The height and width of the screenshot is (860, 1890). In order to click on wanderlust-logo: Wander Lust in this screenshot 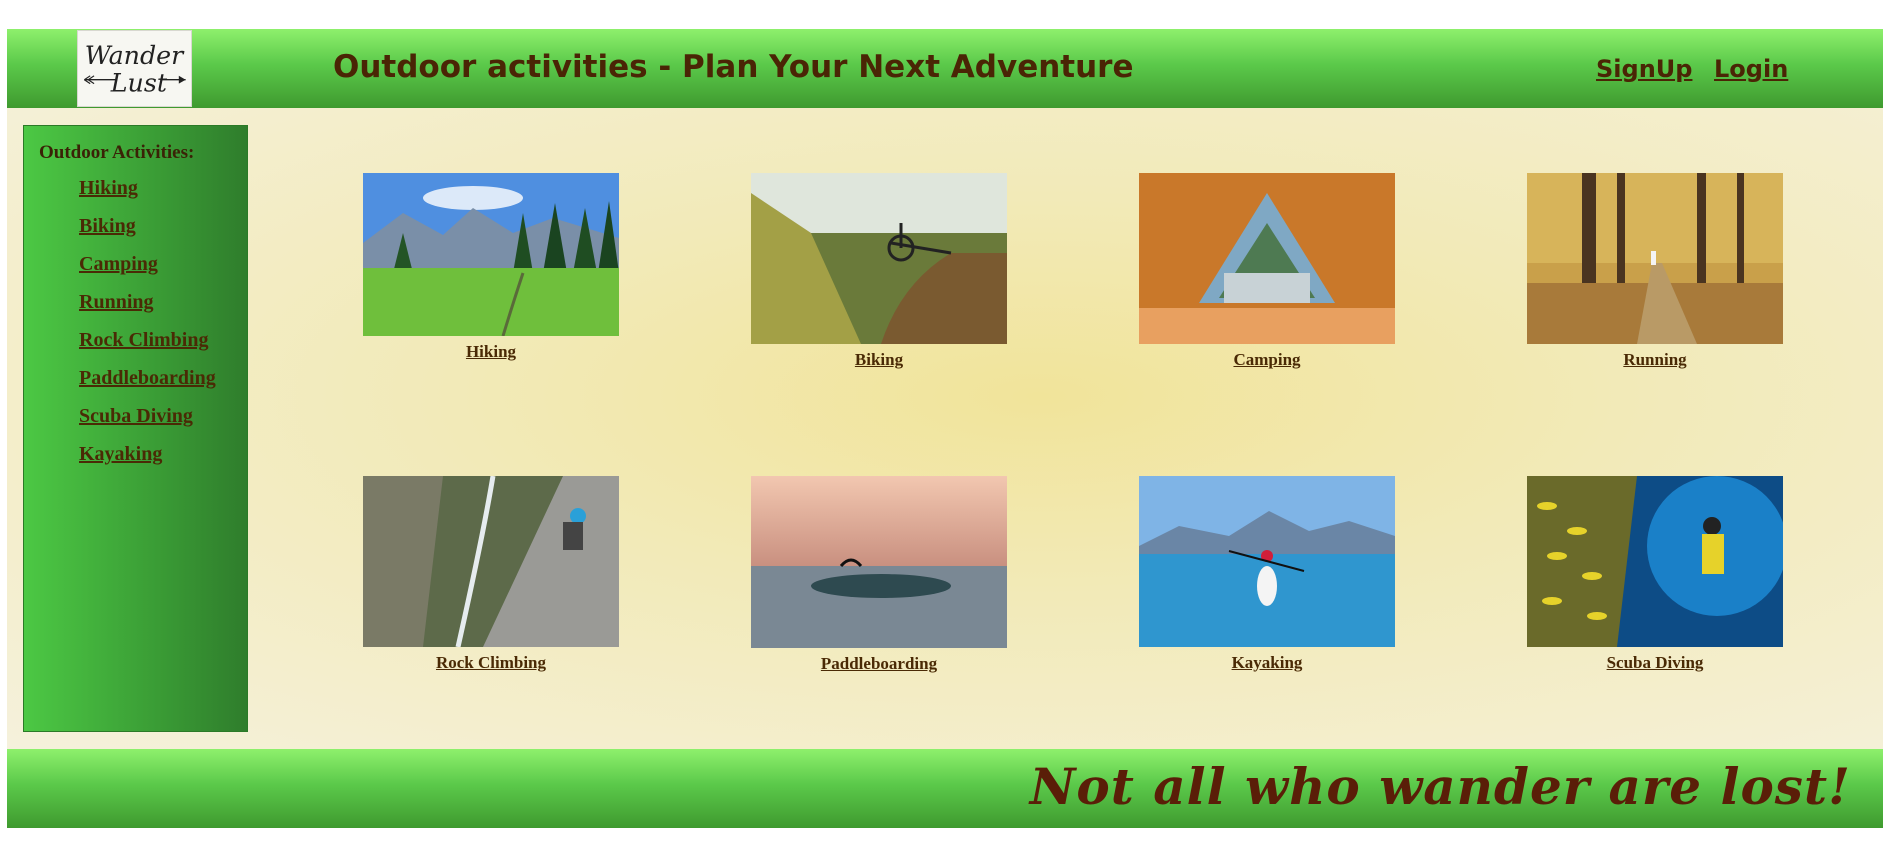, I will do `click(134, 68)`.